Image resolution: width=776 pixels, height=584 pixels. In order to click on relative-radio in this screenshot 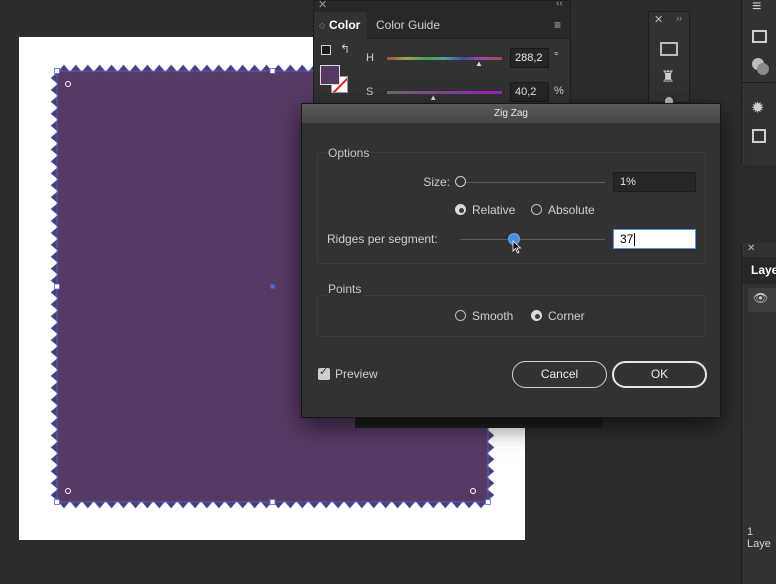, I will do `click(460, 209)`.